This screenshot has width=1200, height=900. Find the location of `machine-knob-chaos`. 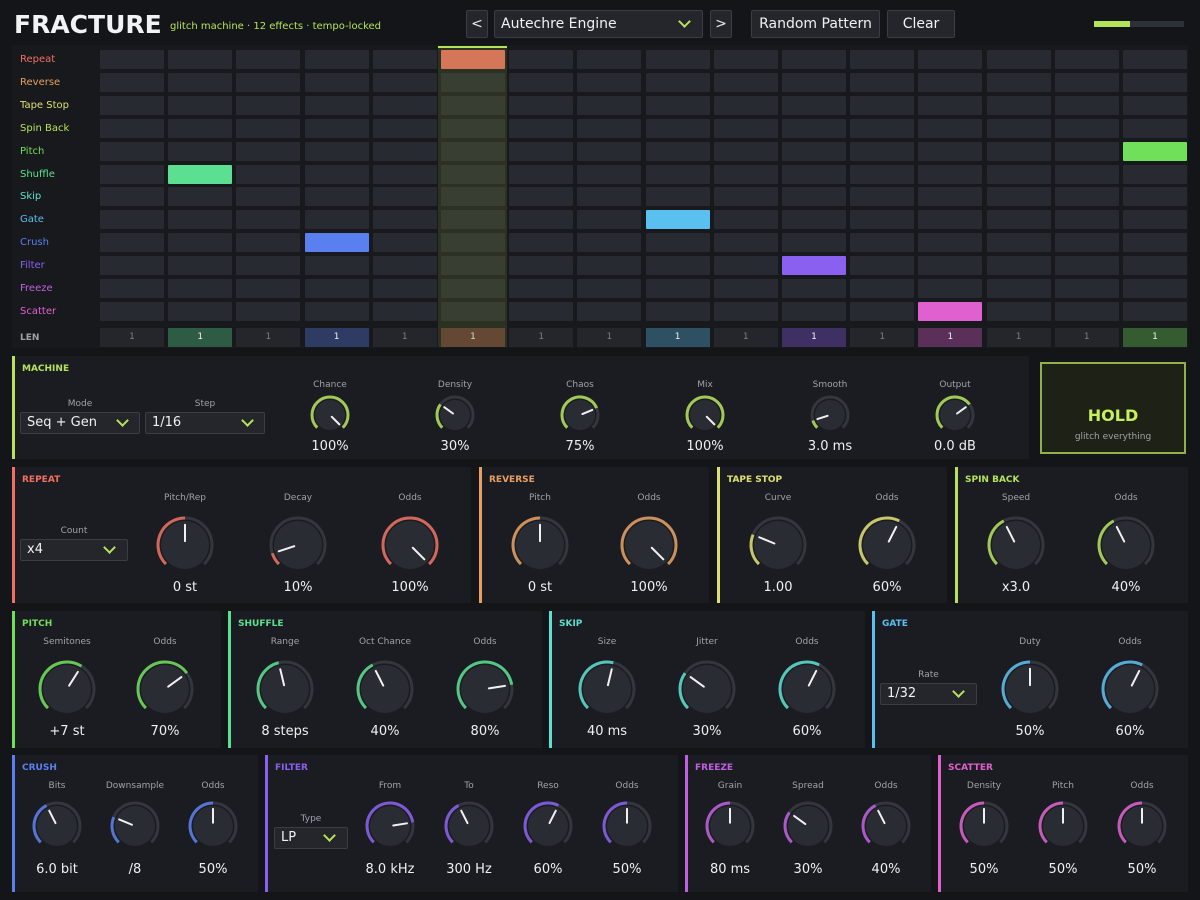

machine-knob-chaos is located at coordinates (580, 415).